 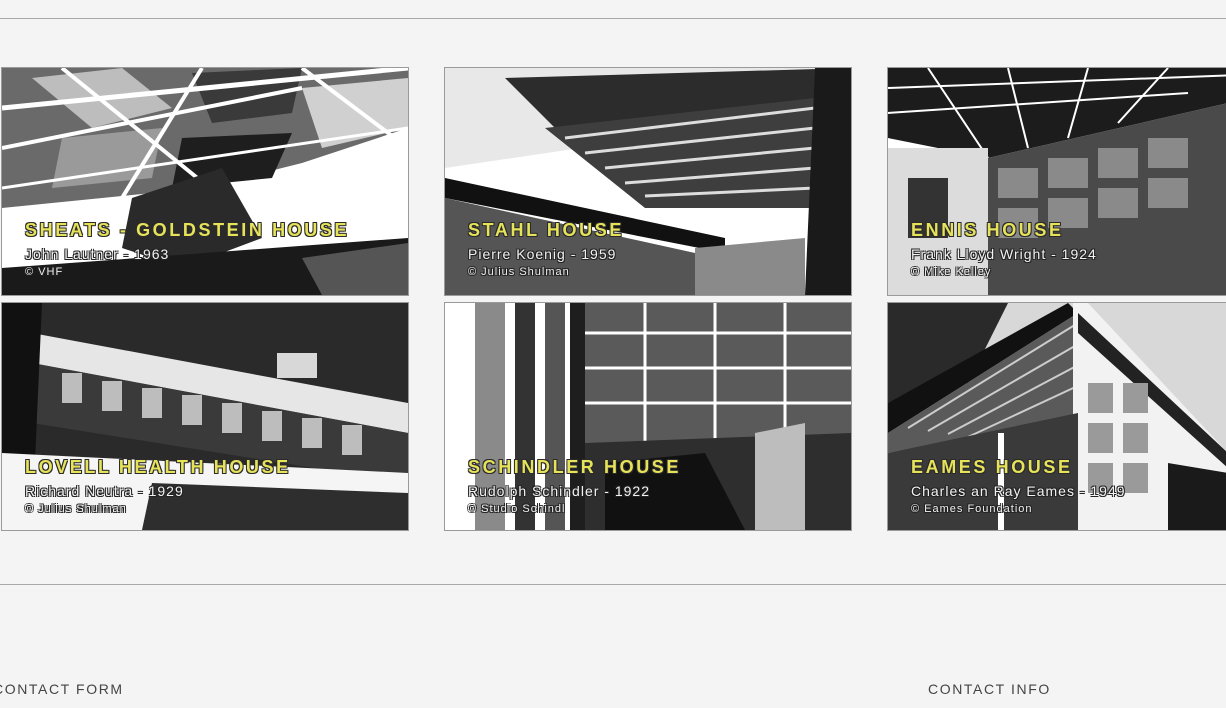 I want to click on card-photo-credit: © VHF, so click(x=44, y=272).